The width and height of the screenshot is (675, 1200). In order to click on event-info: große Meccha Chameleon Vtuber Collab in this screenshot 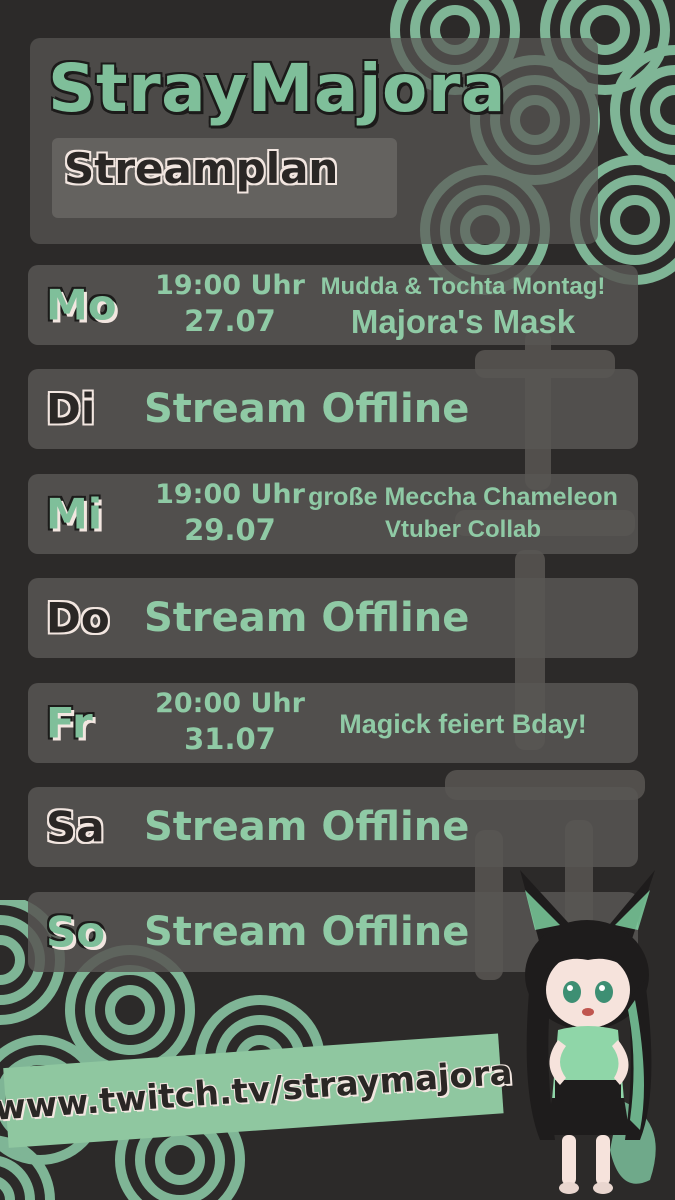, I will do `click(463, 513)`.